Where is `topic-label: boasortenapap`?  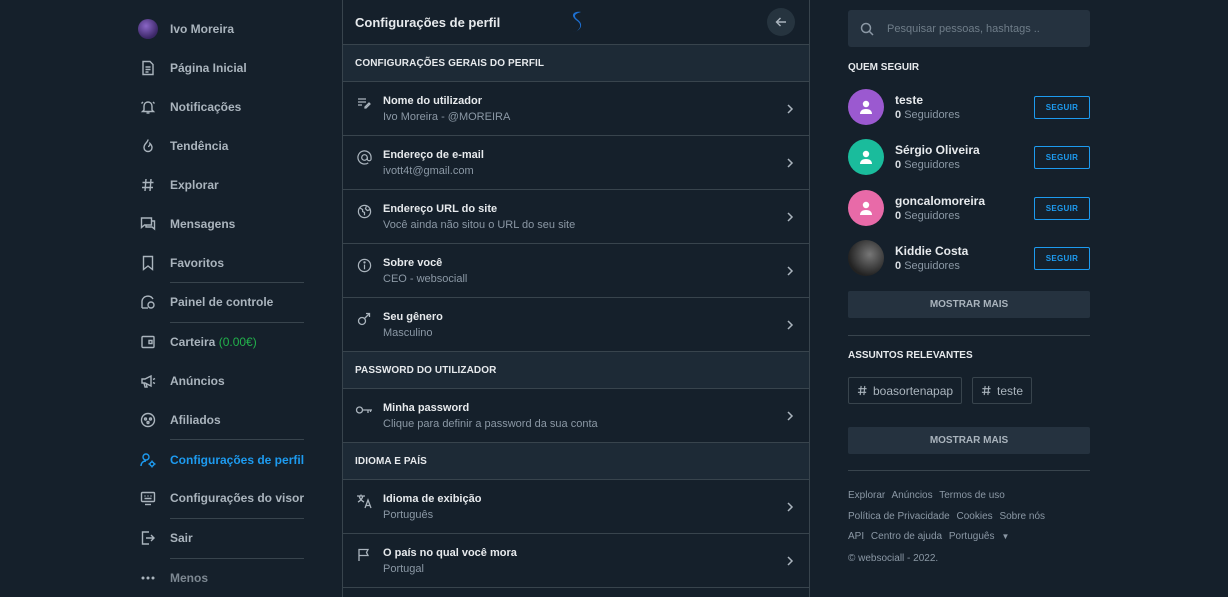 topic-label: boasortenapap is located at coordinates (913, 390).